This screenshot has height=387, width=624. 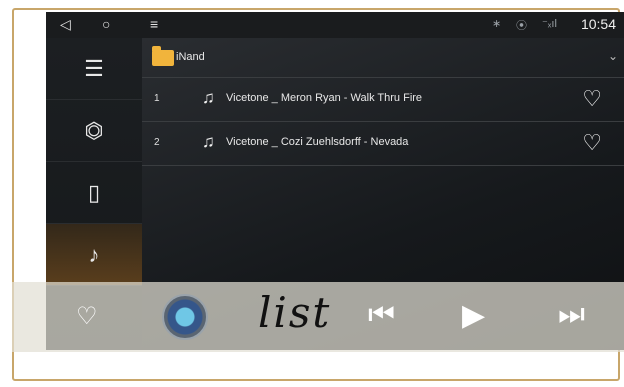 What do you see at coordinates (473, 315) in the screenshot?
I see `play-icon: ▶` at bounding box center [473, 315].